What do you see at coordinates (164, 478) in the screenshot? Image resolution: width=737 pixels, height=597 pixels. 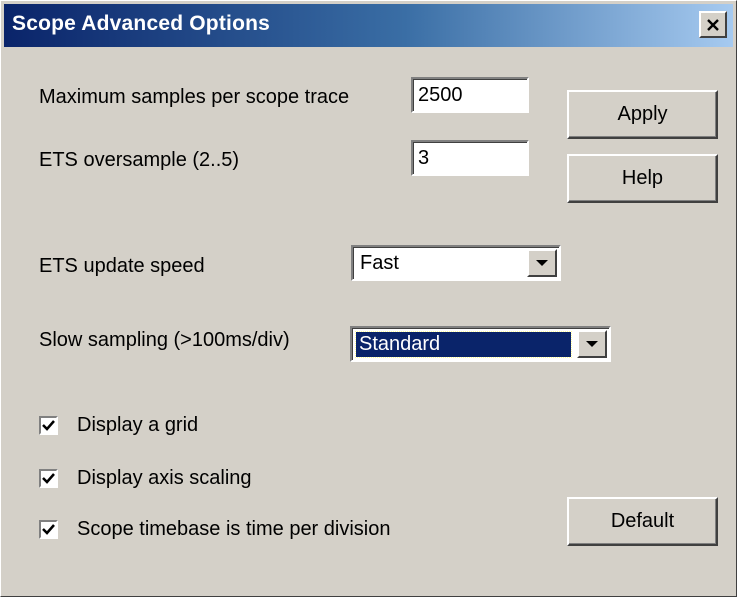 I see `display-axis-scaling-label: Display axis scaling` at bounding box center [164, 478].